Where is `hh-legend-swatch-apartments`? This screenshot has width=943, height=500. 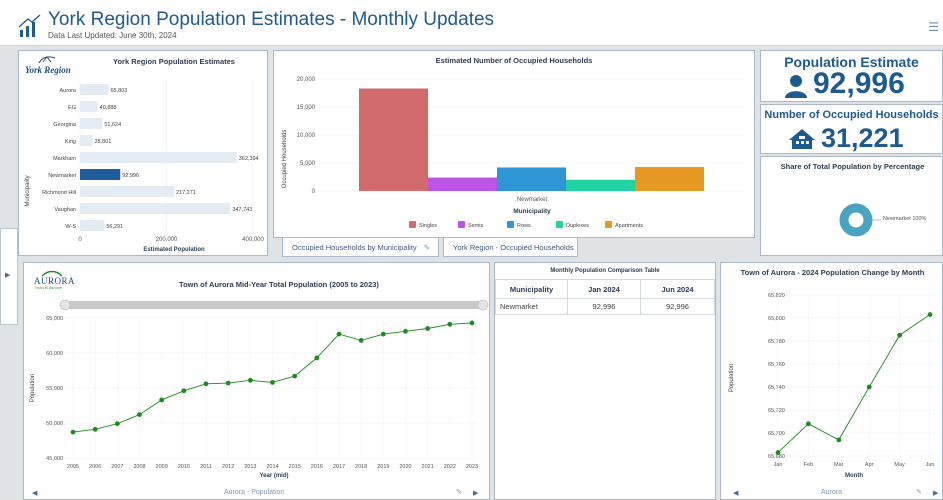
hh-legend-swatch-apartments is located at coordinates (608, 224).